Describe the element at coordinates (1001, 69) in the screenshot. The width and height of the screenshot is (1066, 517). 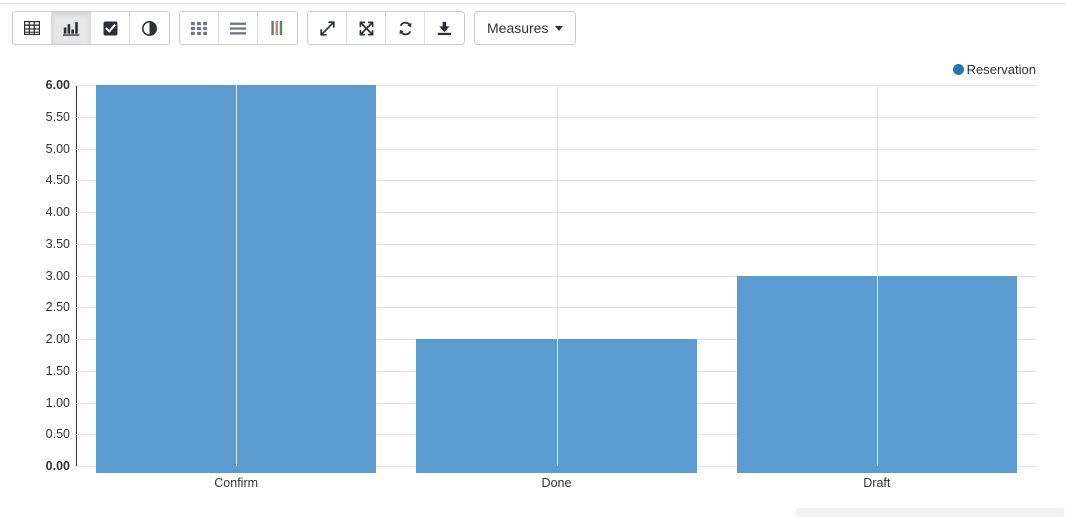
I see `legend-label-reservation: Reservation` at that location.